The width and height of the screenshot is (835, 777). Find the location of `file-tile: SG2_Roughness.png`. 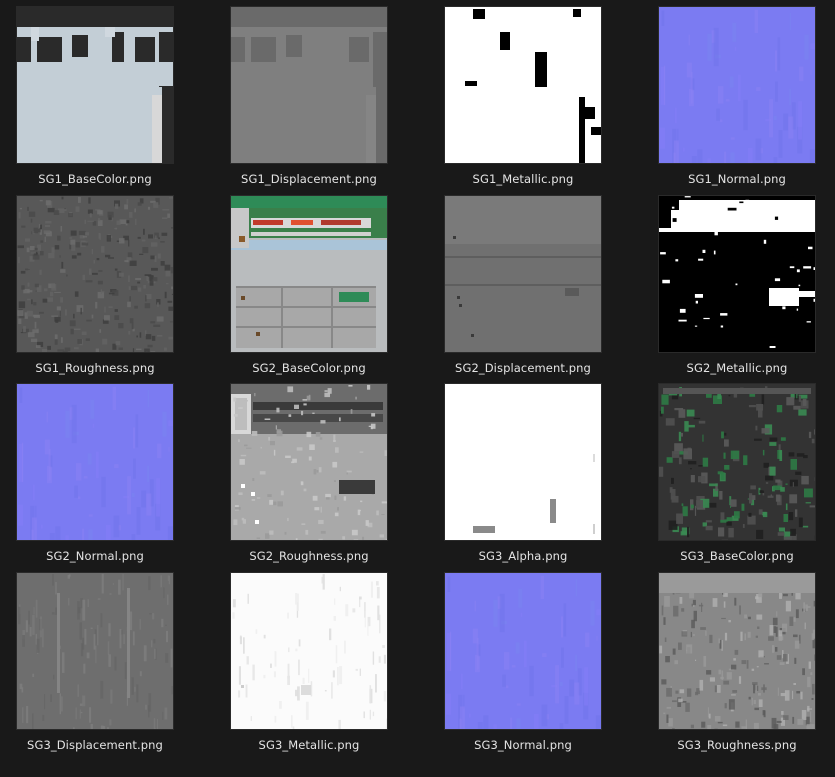

file-tile: SG2_Roughness.png is located at coordinates (309, 476).